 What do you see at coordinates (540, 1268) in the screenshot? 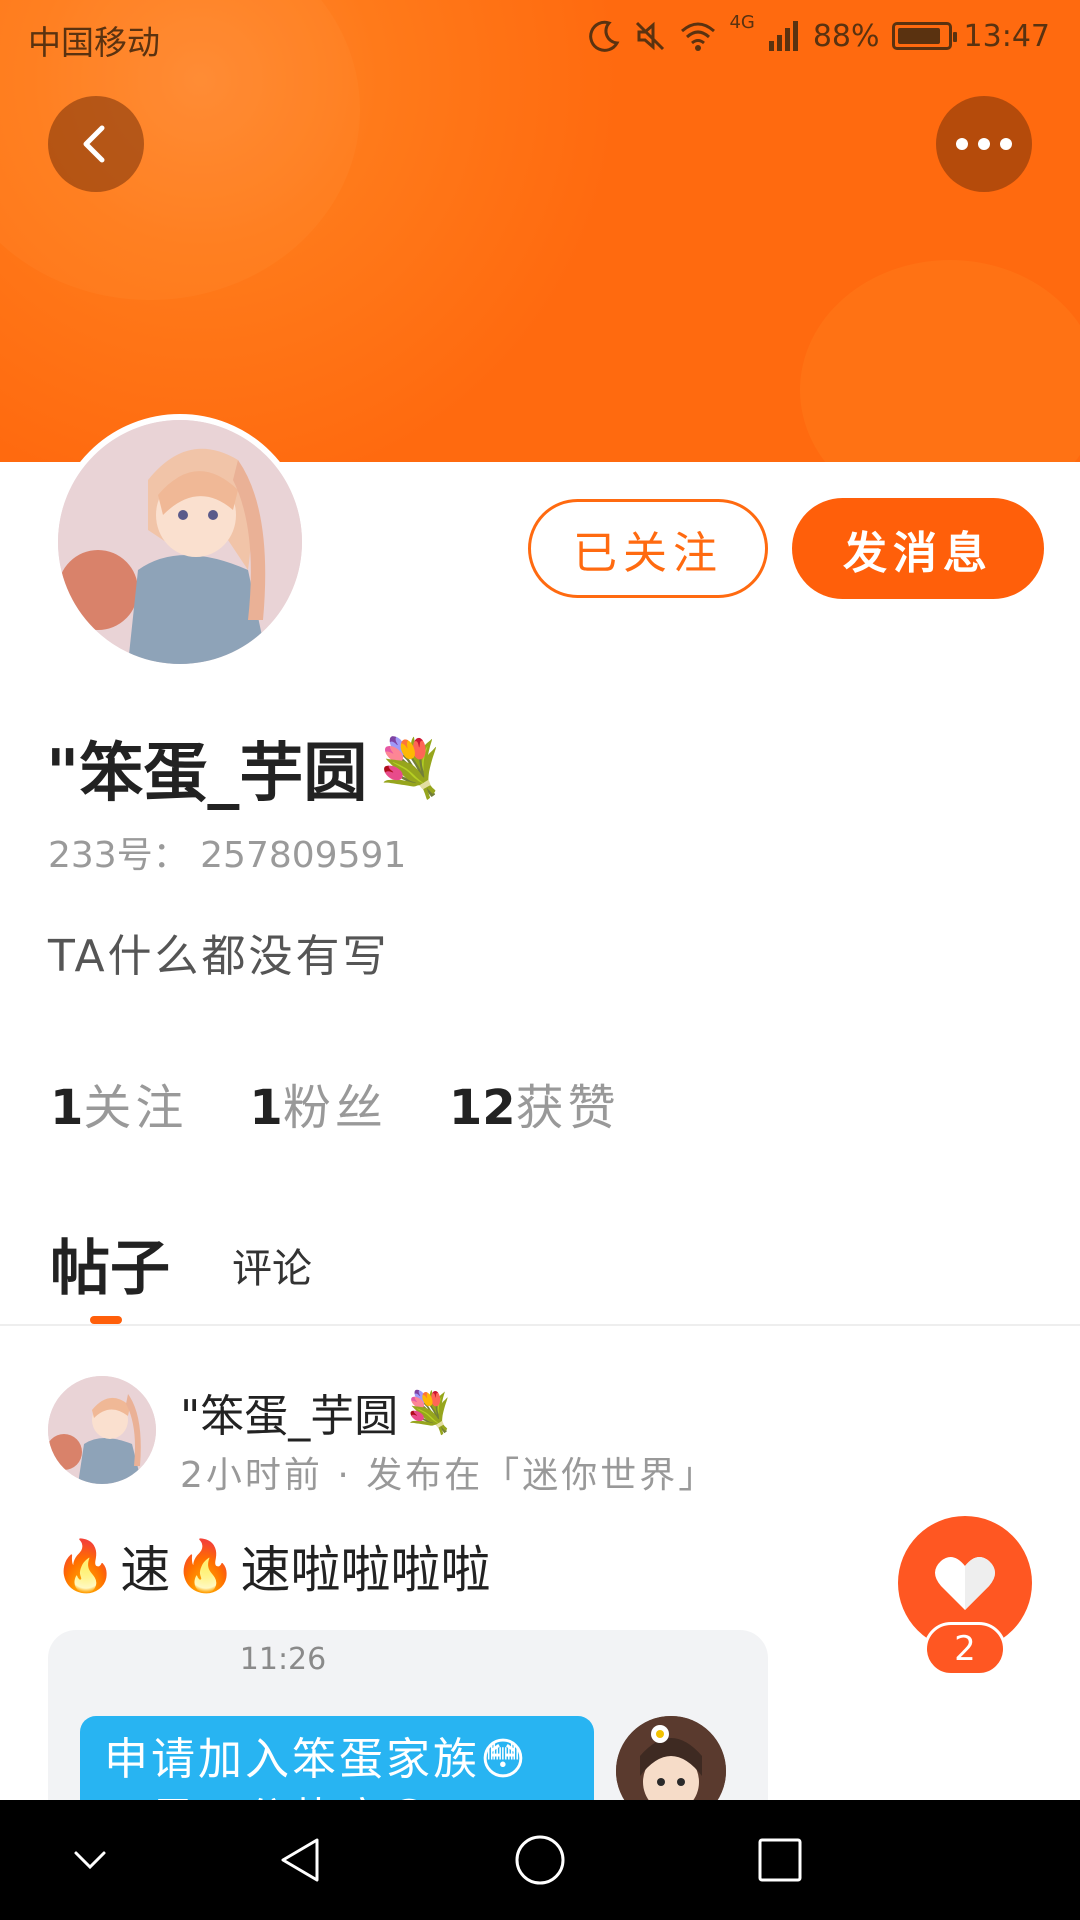
I see `profile-tabs: 帖子 评论` at bounding box center [540, 1268].